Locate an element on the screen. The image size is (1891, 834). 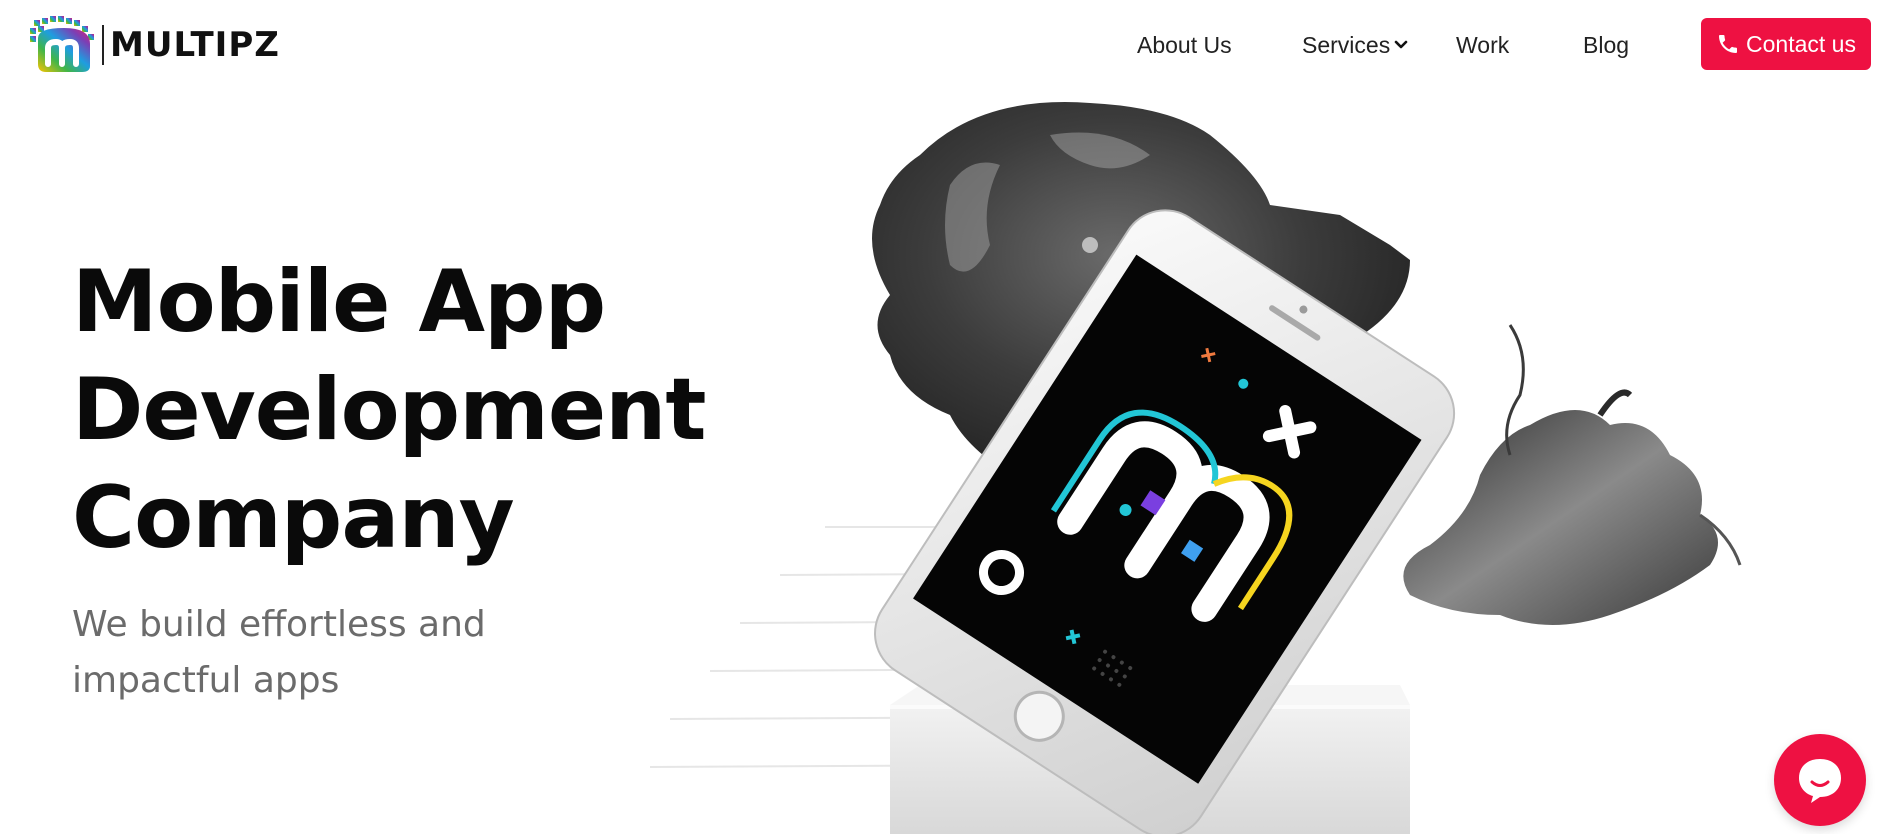
brand-logo: MULTIPZ is located at coordinates (154, 45).